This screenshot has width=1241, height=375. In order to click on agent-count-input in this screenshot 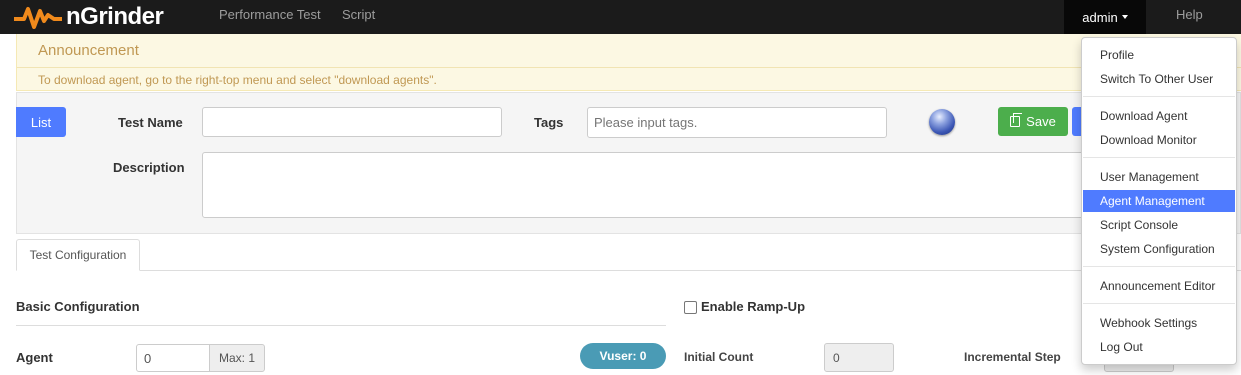, I will do `click(173, 358)`.